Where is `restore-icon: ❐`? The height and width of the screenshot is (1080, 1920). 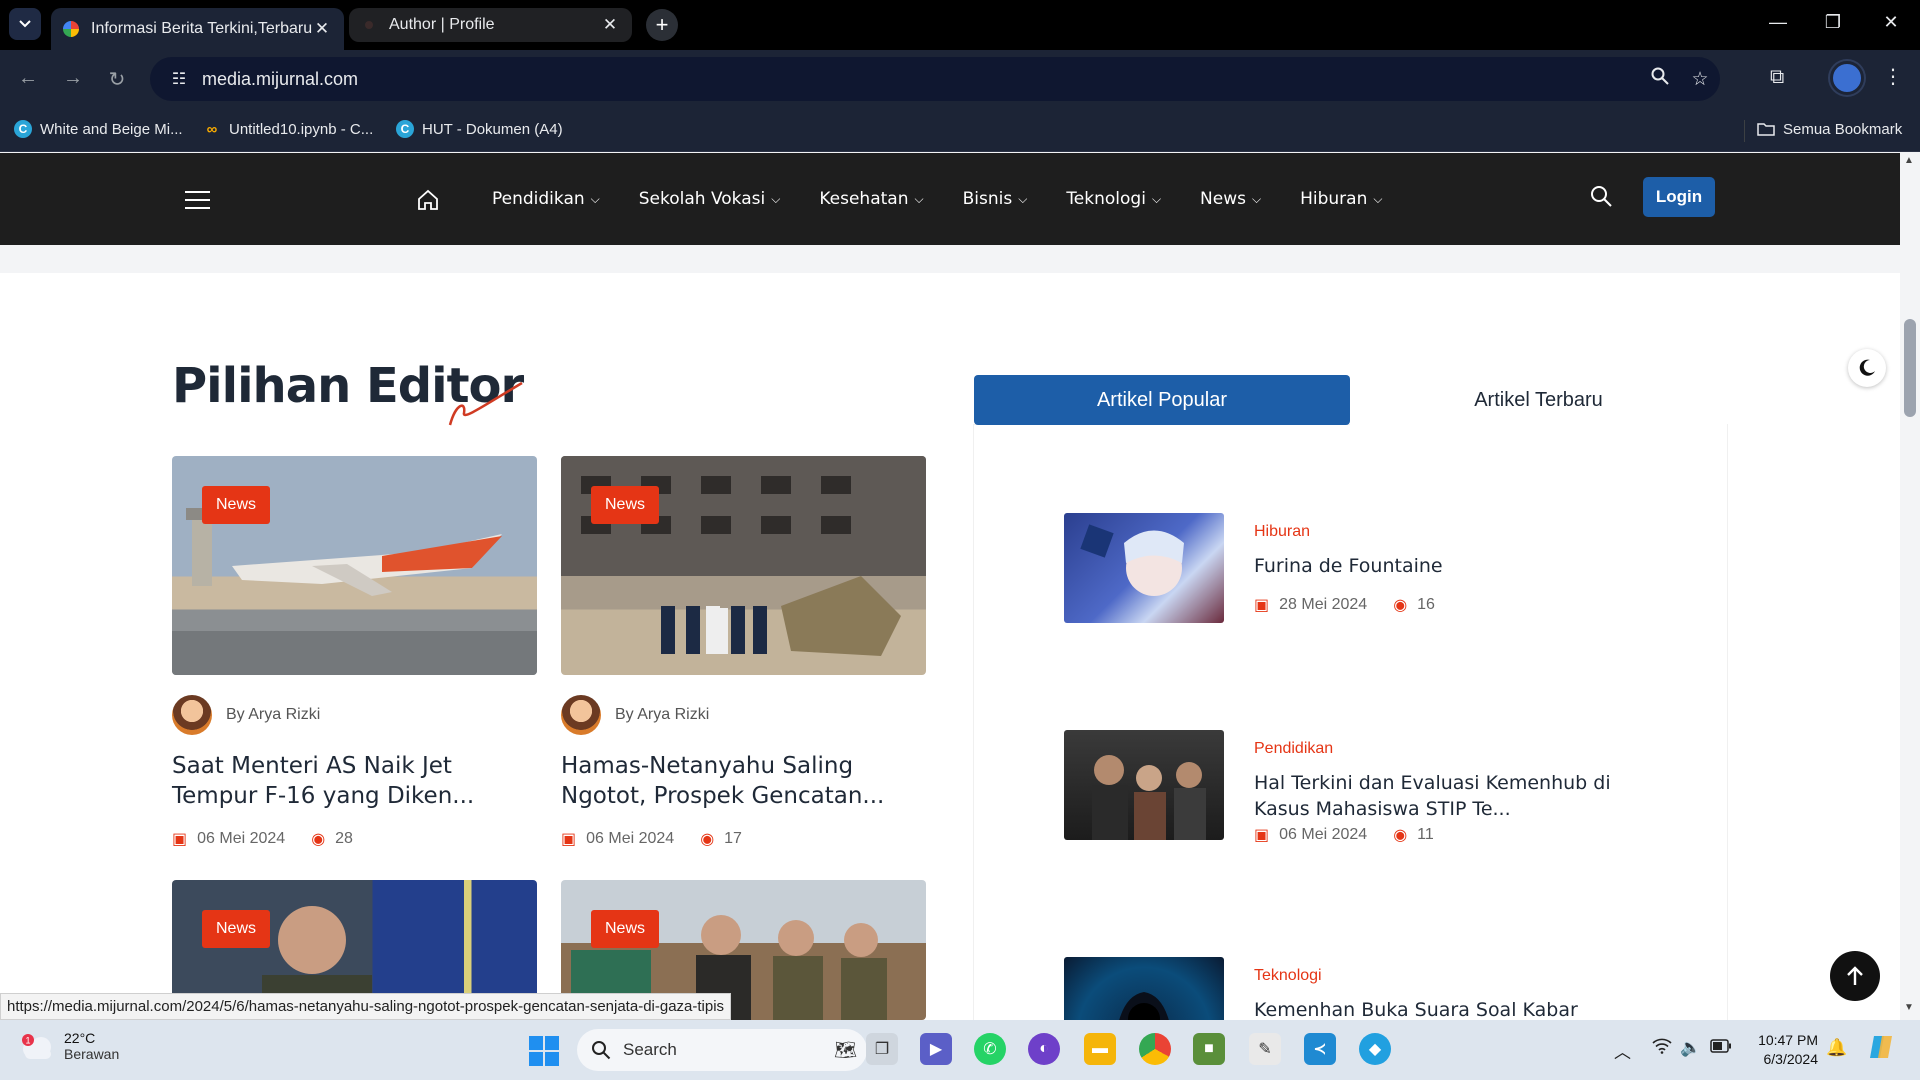
restore-icon: ❐ is located at coordinates (1833, 22).